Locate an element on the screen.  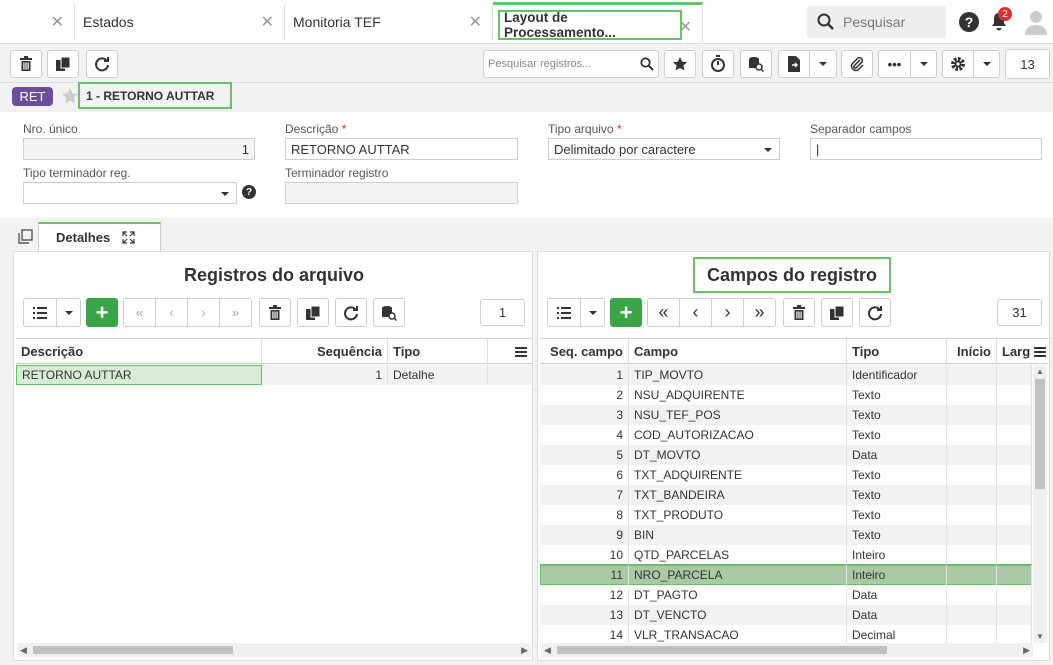
notifications-button: 2 is located at coordinates (1001, 21).